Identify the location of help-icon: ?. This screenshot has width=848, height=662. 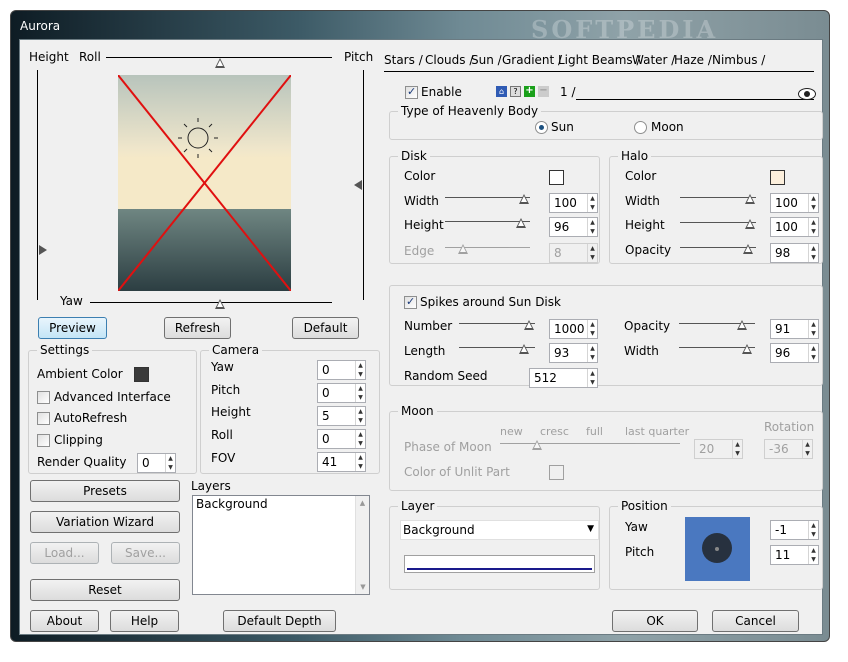
(515, 91).